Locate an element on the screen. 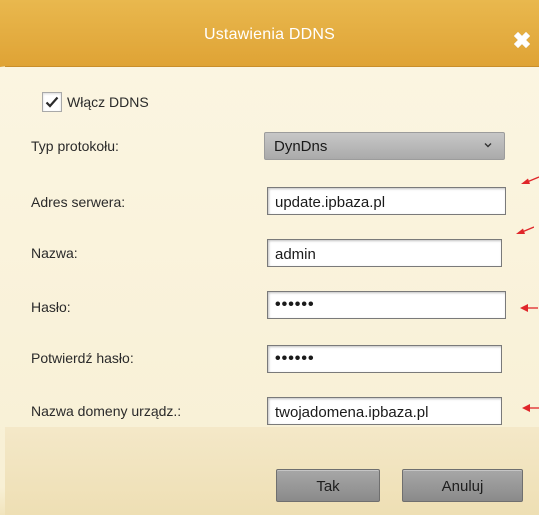 The height and width of the screenshot is (515, 539). enable-ddns-label: Włącz DDNS is located at coordinates (108, 102).